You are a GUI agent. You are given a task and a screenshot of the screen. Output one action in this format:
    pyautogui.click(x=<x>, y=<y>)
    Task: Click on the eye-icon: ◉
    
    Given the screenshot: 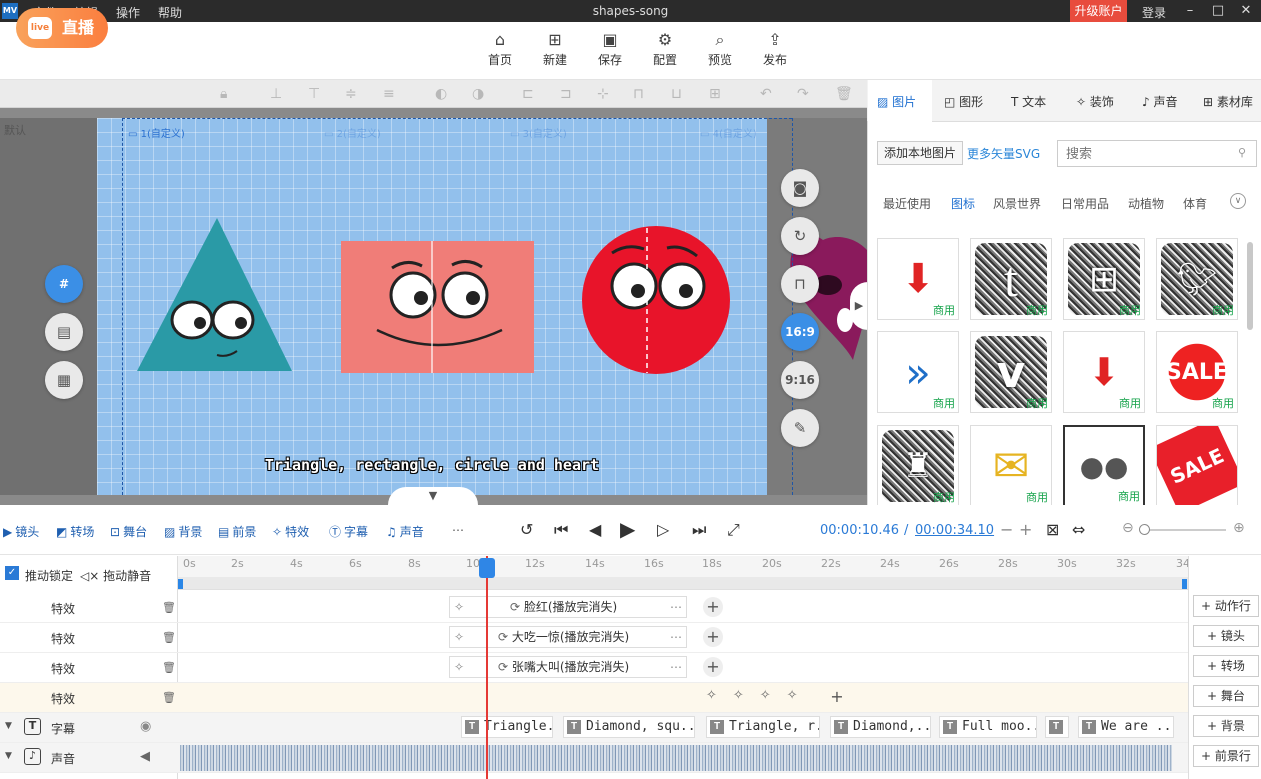 What is the action you would take?
    pyautogui.click(x=145, y=726)
    